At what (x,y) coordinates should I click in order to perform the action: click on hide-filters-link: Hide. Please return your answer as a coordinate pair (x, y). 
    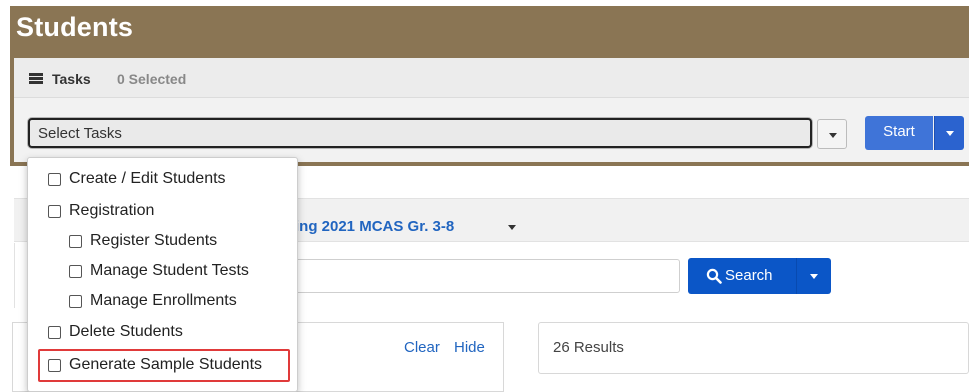
    Looking at the image, I should click on (469, 347).